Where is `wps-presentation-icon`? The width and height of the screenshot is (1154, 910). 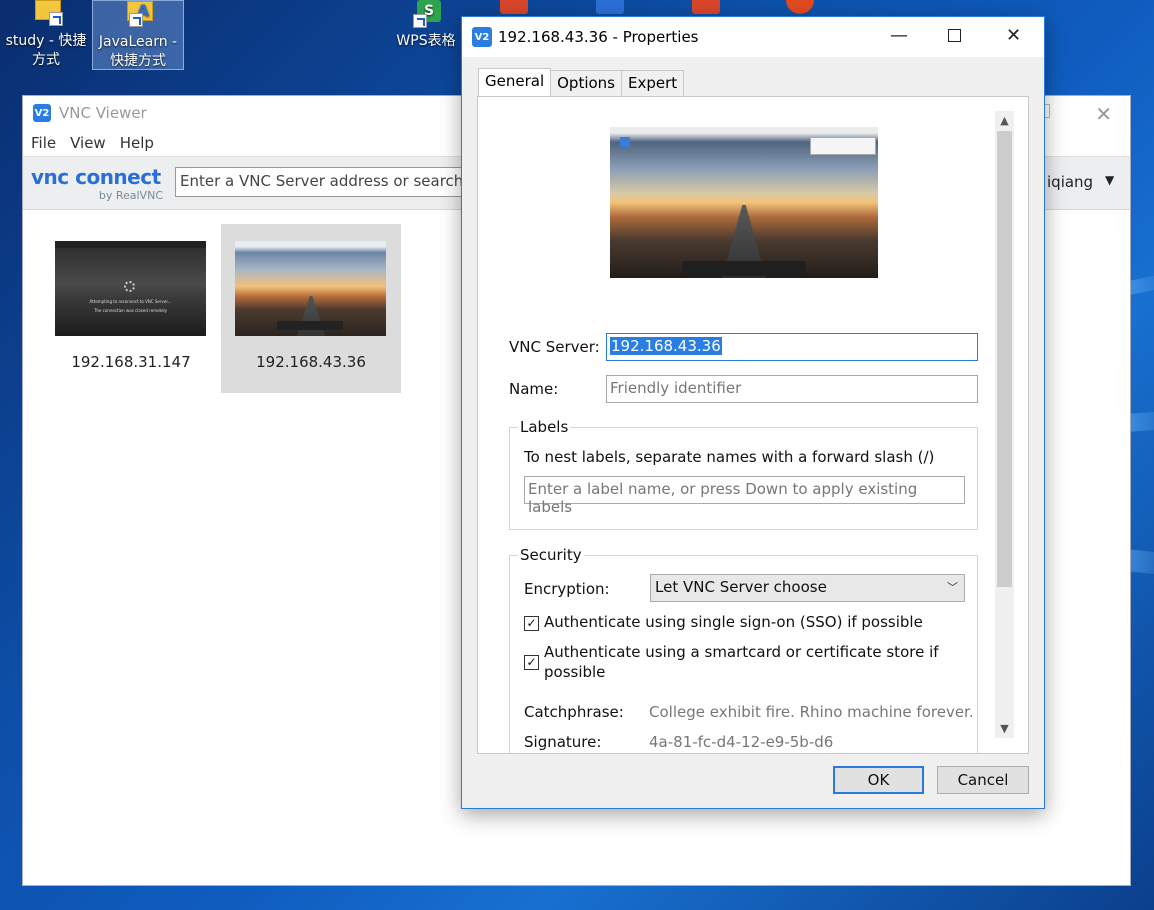
wps-presentation-icon is located at coordinates (514, 7).